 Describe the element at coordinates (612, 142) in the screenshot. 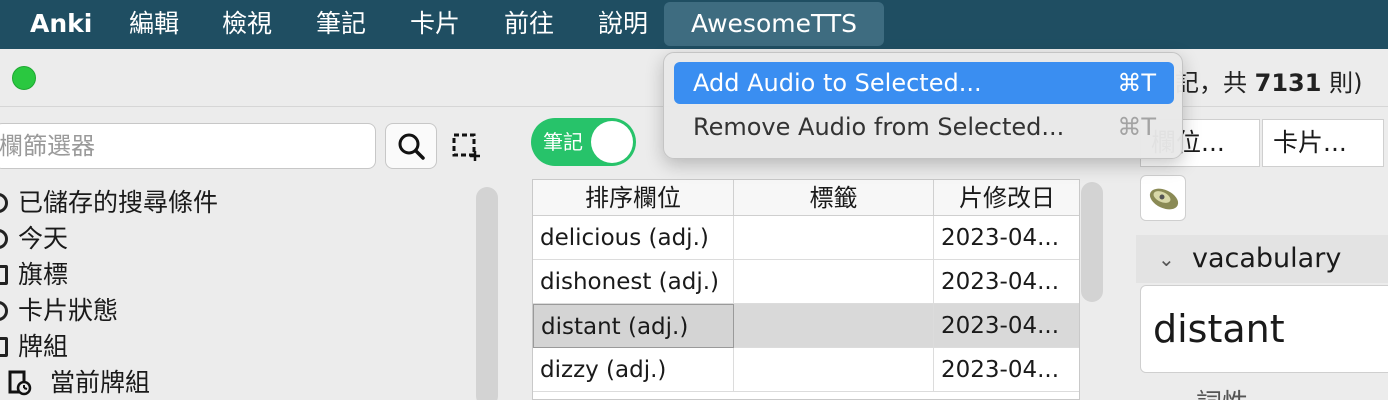

I see `toggle-knob` at that location.